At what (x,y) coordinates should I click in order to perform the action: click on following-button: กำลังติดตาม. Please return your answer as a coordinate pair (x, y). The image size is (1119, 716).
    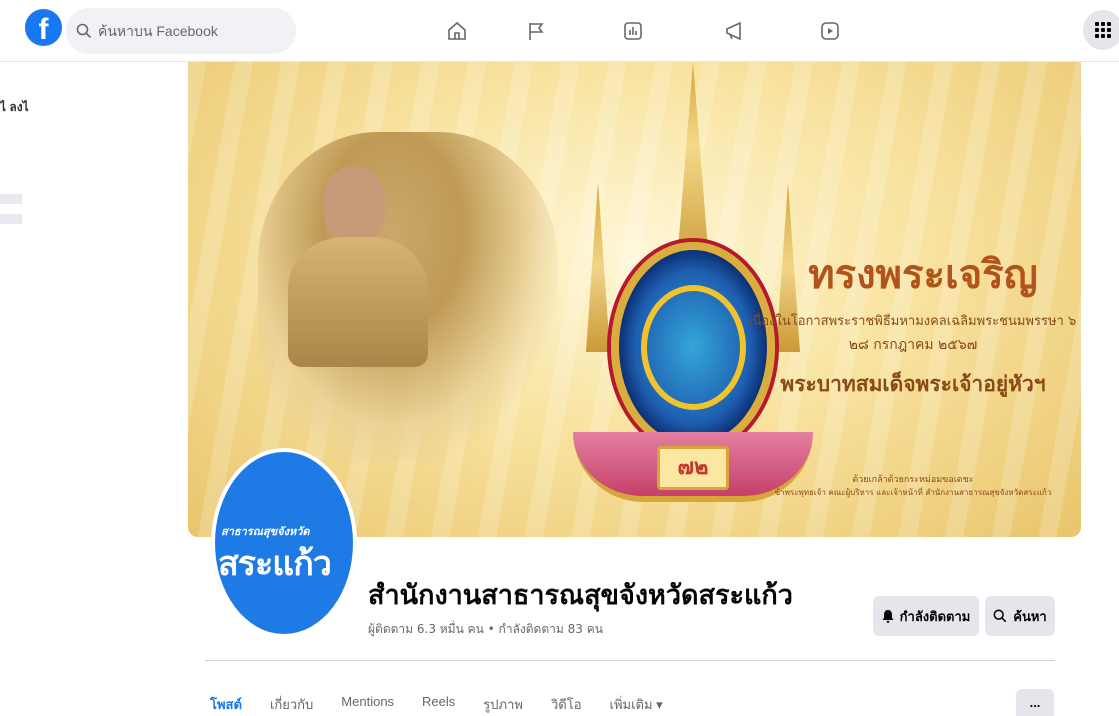
    Looking at the image, I should click on (926, 616).